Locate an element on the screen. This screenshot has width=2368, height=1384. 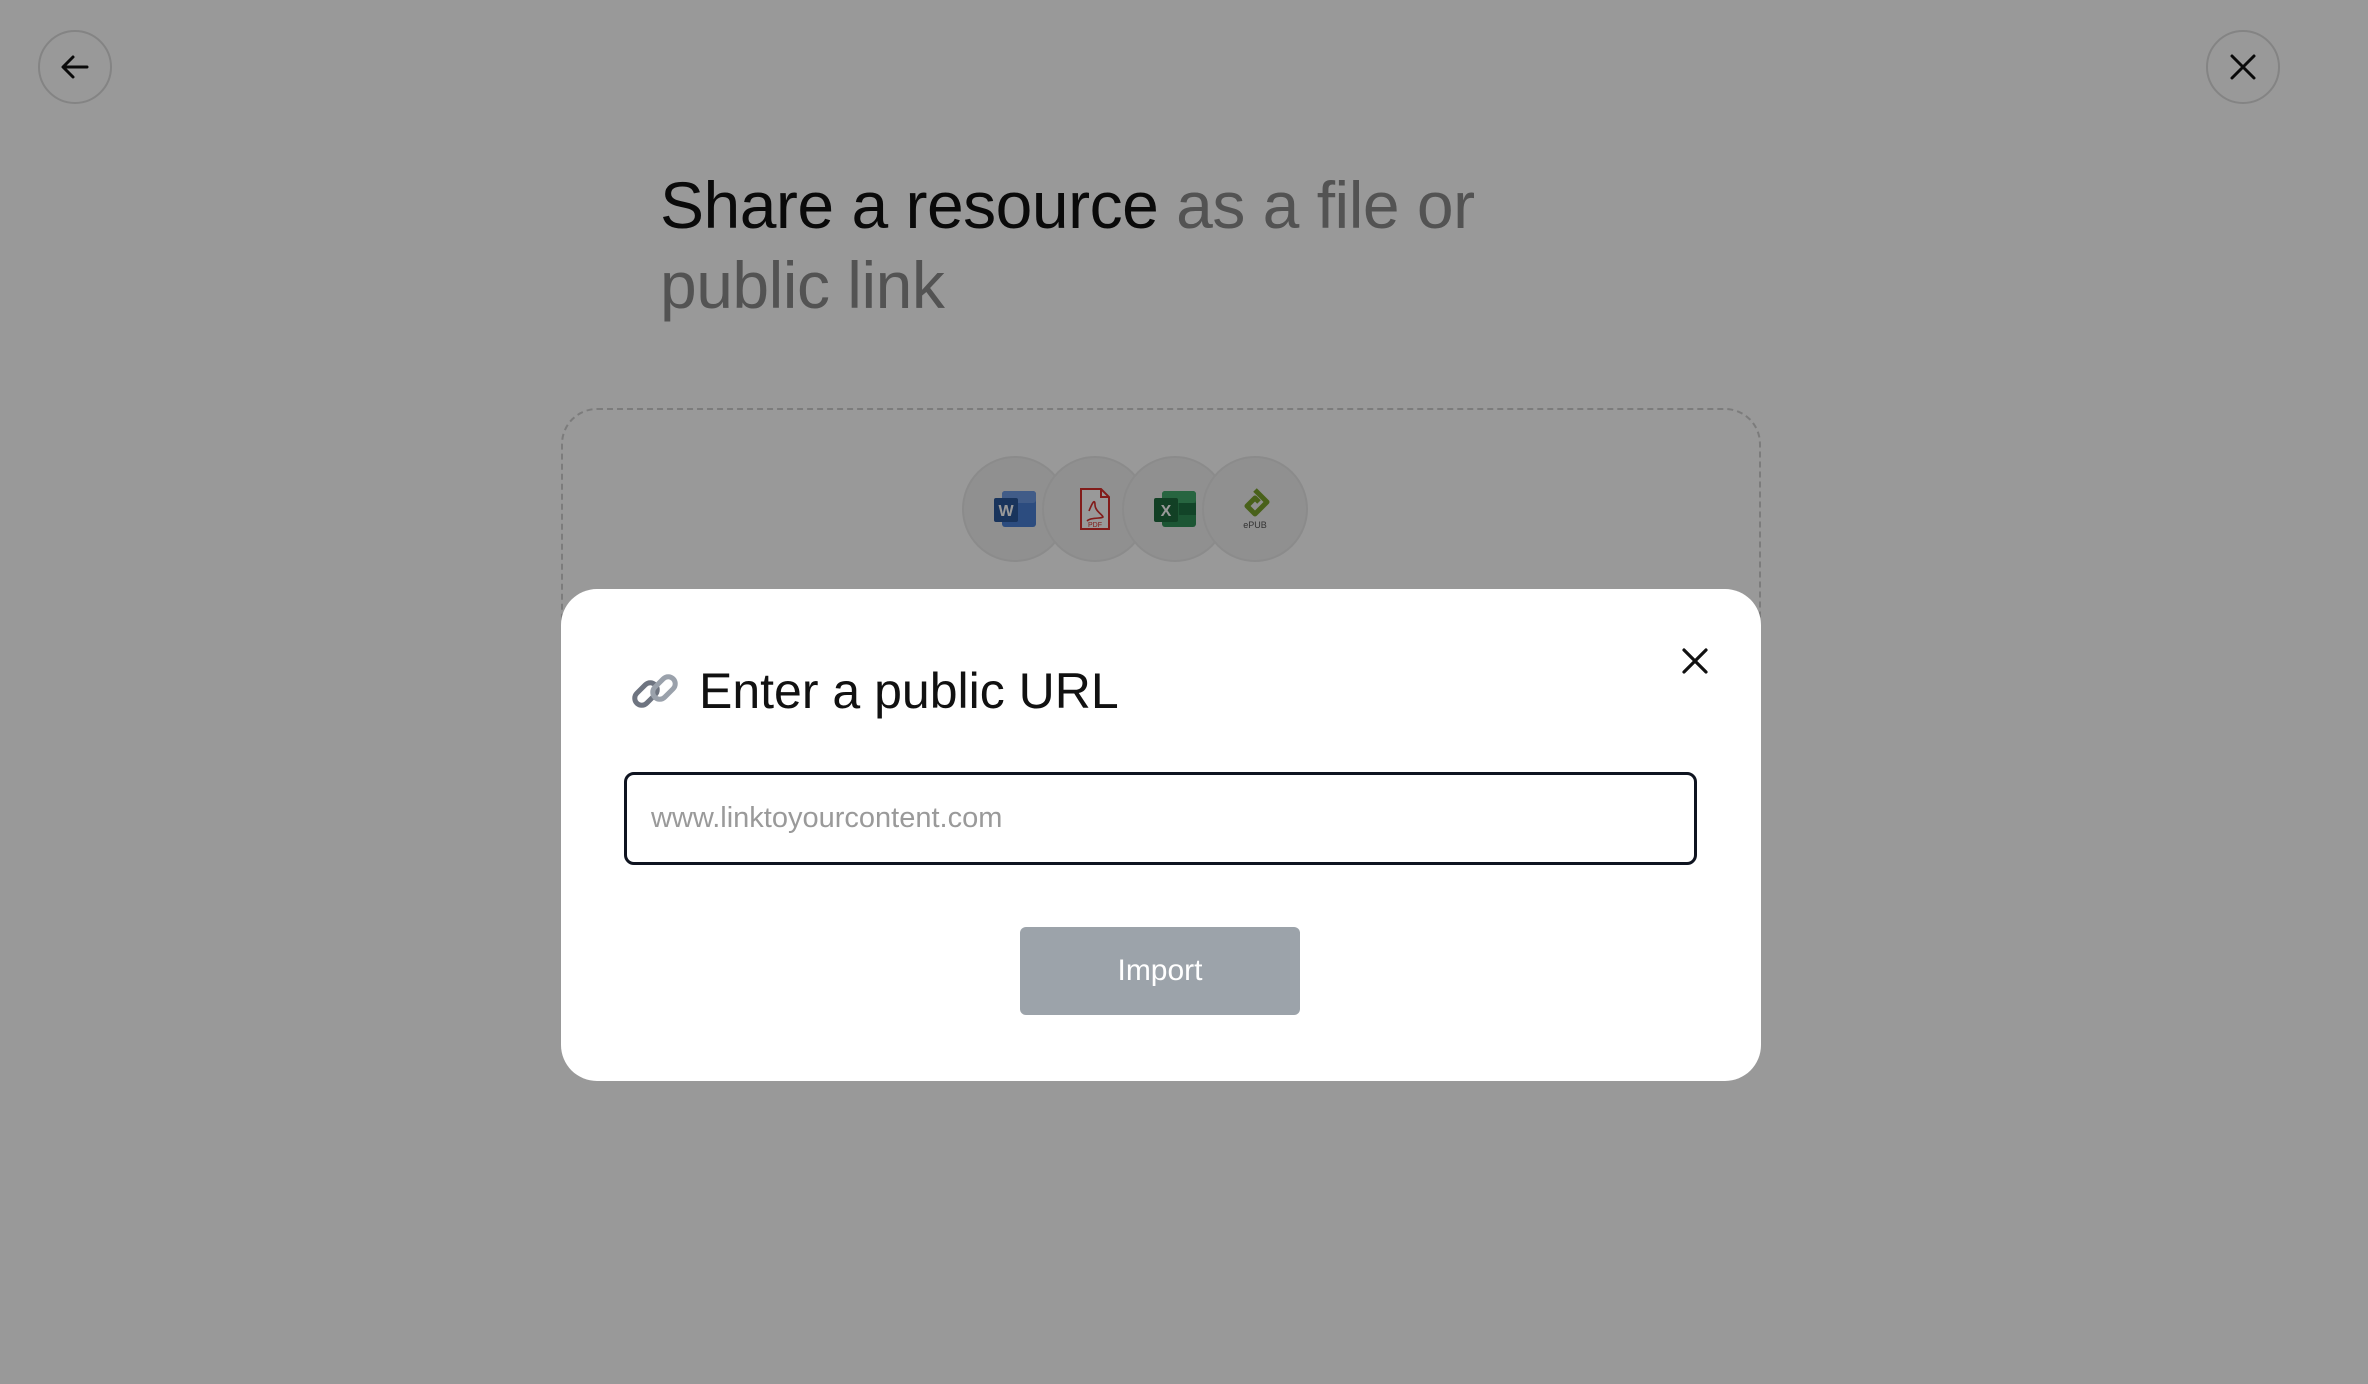
close-icon is located at coordinates (1695, 661).